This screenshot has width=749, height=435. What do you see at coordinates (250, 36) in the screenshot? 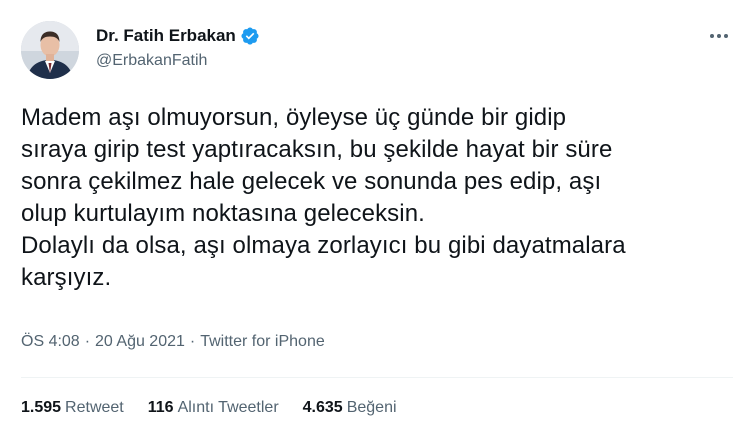
I see `verified-badge-icon` at bounding box center [250, 36].